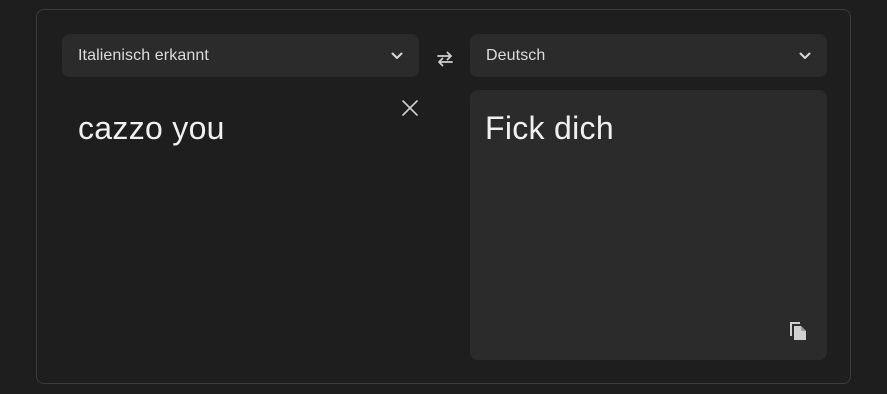 The width and height of the screenshot is (887, 394). Describe the element at coordinates (648, 55) in the screenshot. I see `target-language-select: Deutsch` at that location.